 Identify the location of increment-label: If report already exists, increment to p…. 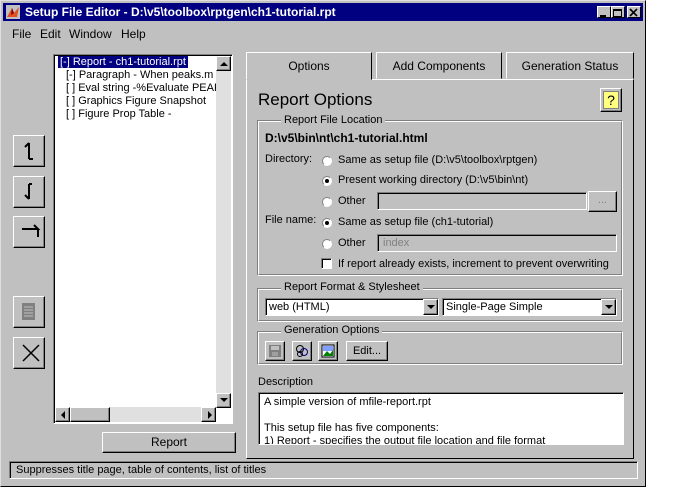
(473, 264).